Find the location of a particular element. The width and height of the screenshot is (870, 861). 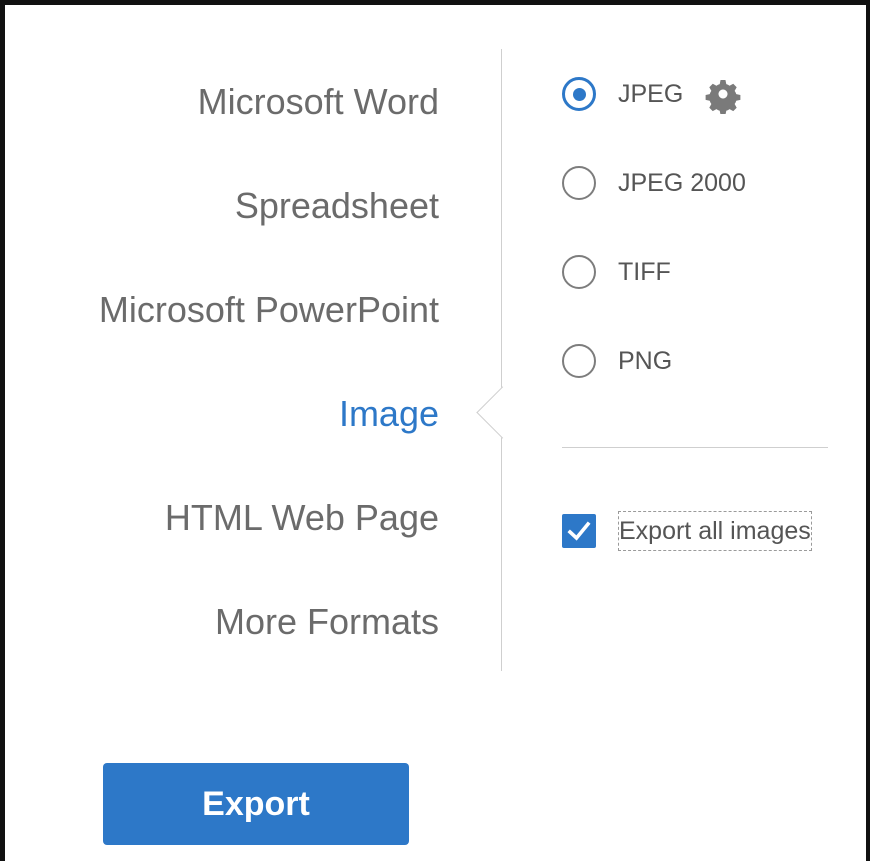

option-label: TIFF is located at coordinates (644, 272).